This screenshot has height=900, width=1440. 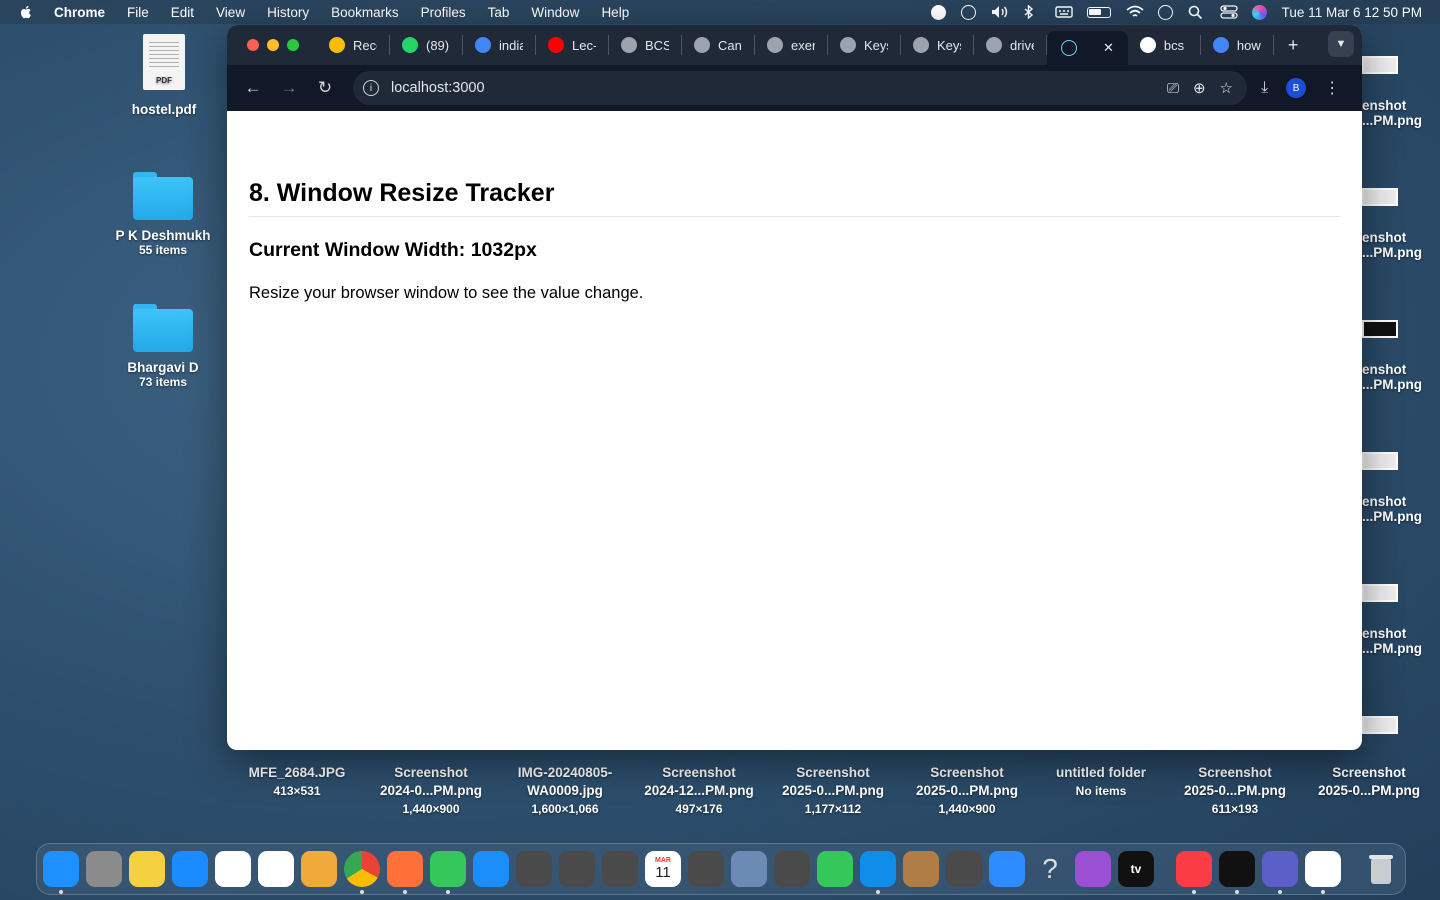 I want to click on activity-monitor-icon, so click(x=1237, y=872).